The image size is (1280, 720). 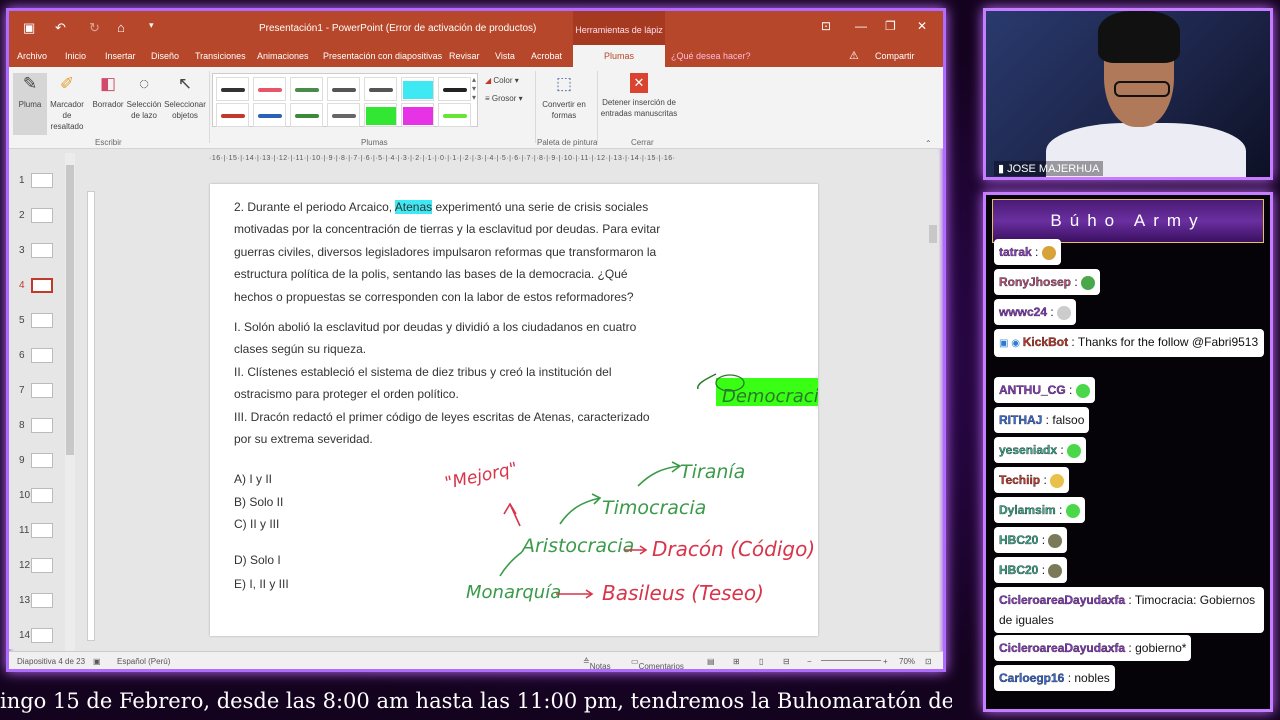 I want to click on highlighter-button: ✐ Marcador de resaltado, so click(x=67, y=102).